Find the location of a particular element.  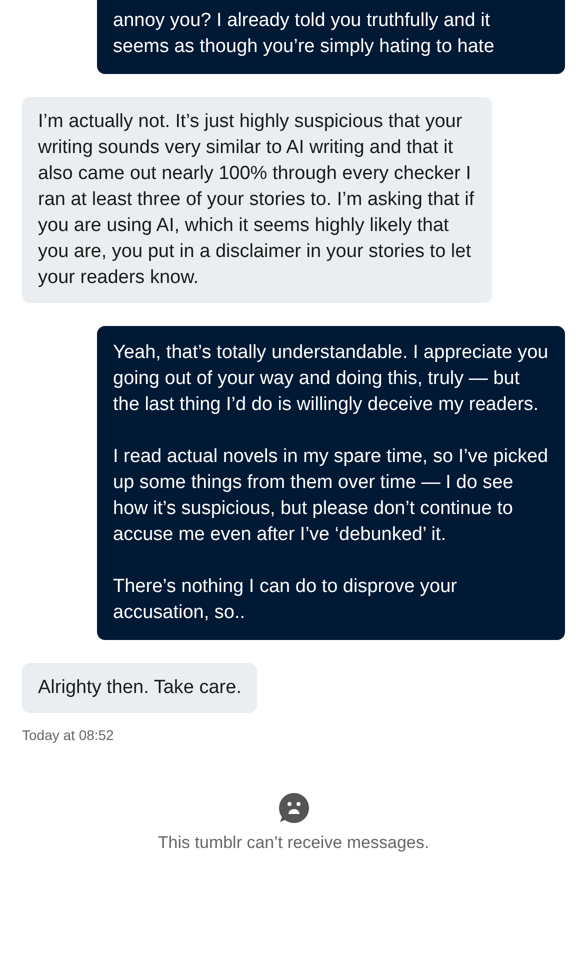

received-message: Alrighty then. Take care. is located at coordinates (140, 688).